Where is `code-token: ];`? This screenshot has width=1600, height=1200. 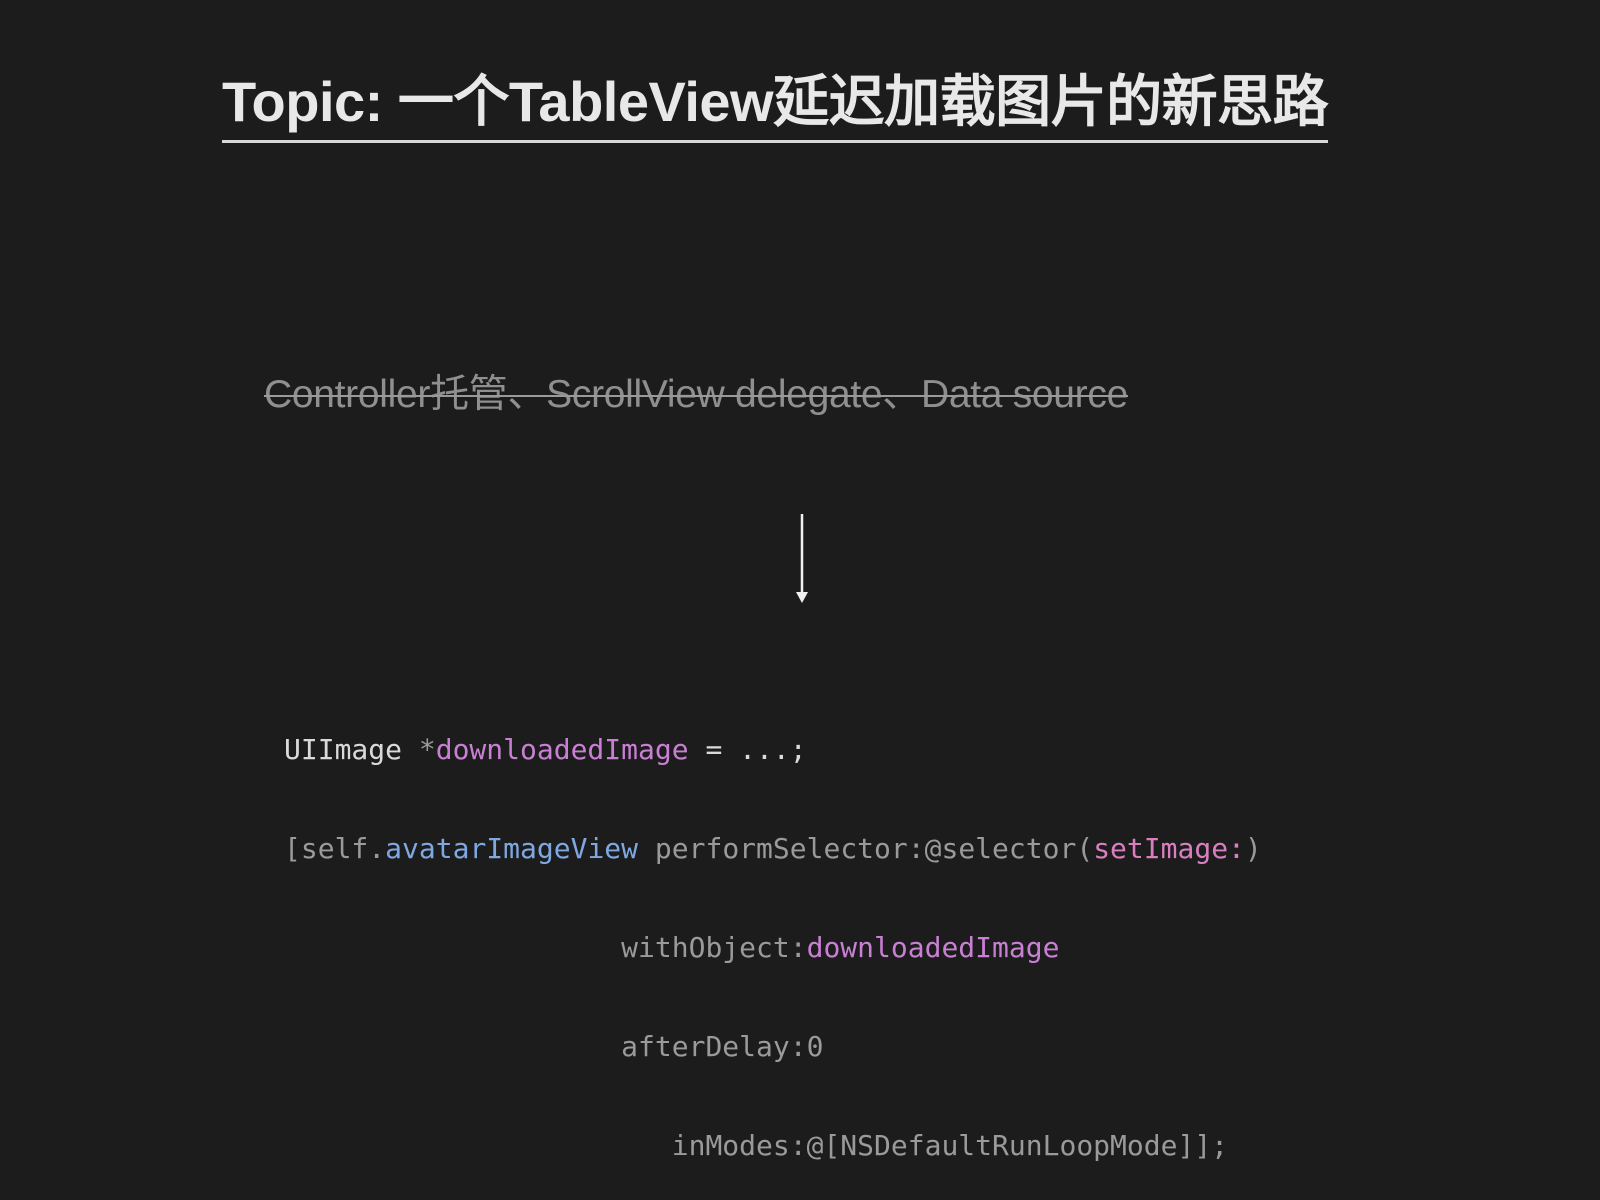 code-token: ]; is located at coordinates (1211, 1145).